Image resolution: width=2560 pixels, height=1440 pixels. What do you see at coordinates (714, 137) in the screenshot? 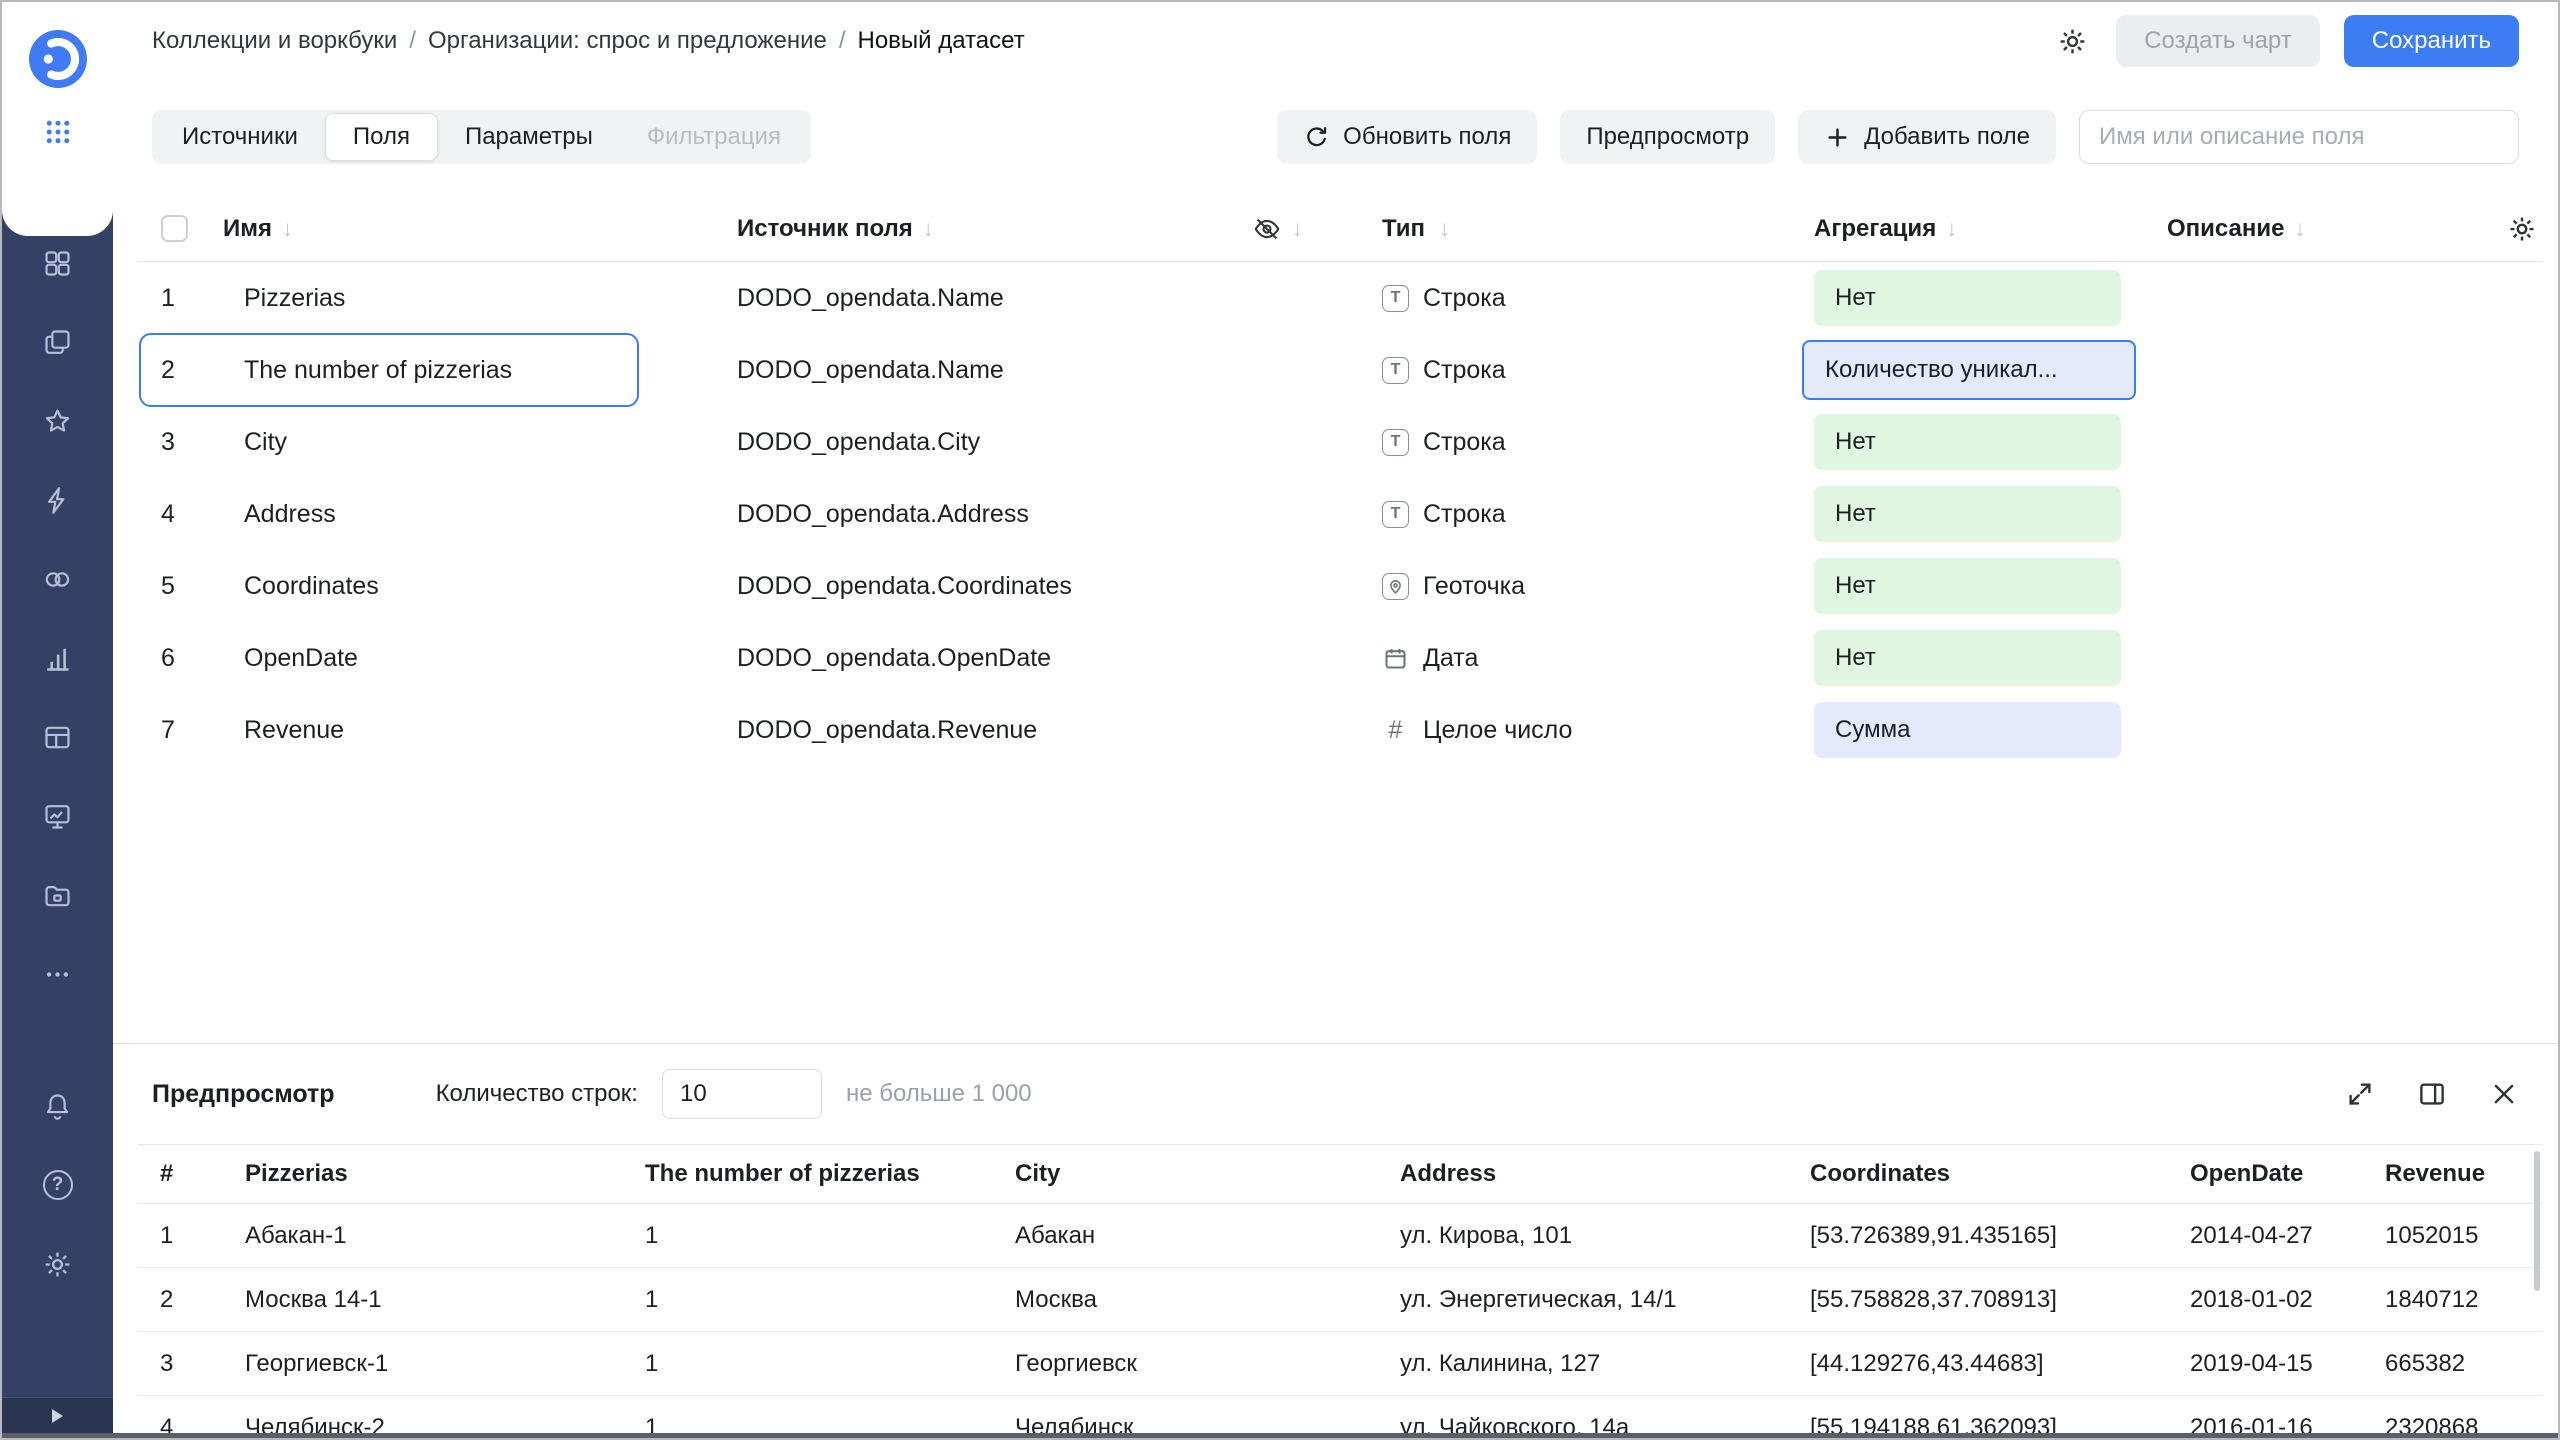
I see `tab-filtering: Фильтрация` at bounding box center [714, 137].